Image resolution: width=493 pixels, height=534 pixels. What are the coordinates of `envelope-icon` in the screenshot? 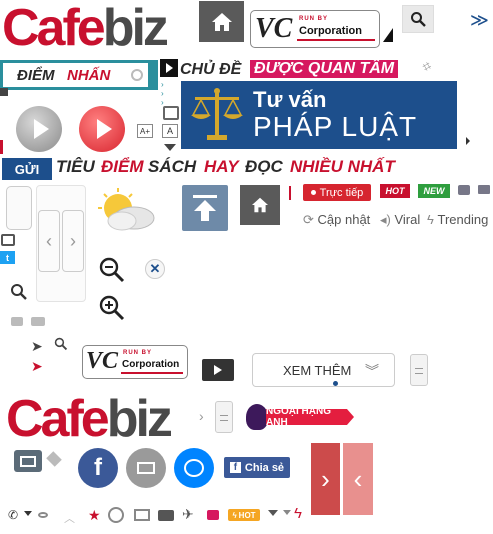 It's located at (28, 461).